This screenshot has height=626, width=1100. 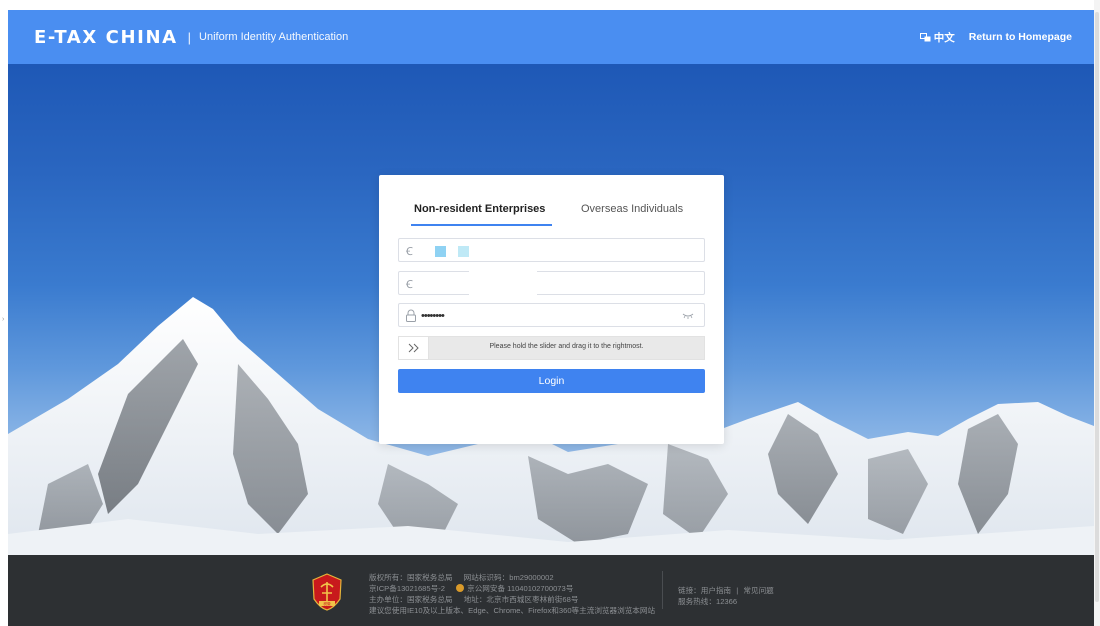 I want to click on username-input: Ꞓ, so click(x=551, y=282).